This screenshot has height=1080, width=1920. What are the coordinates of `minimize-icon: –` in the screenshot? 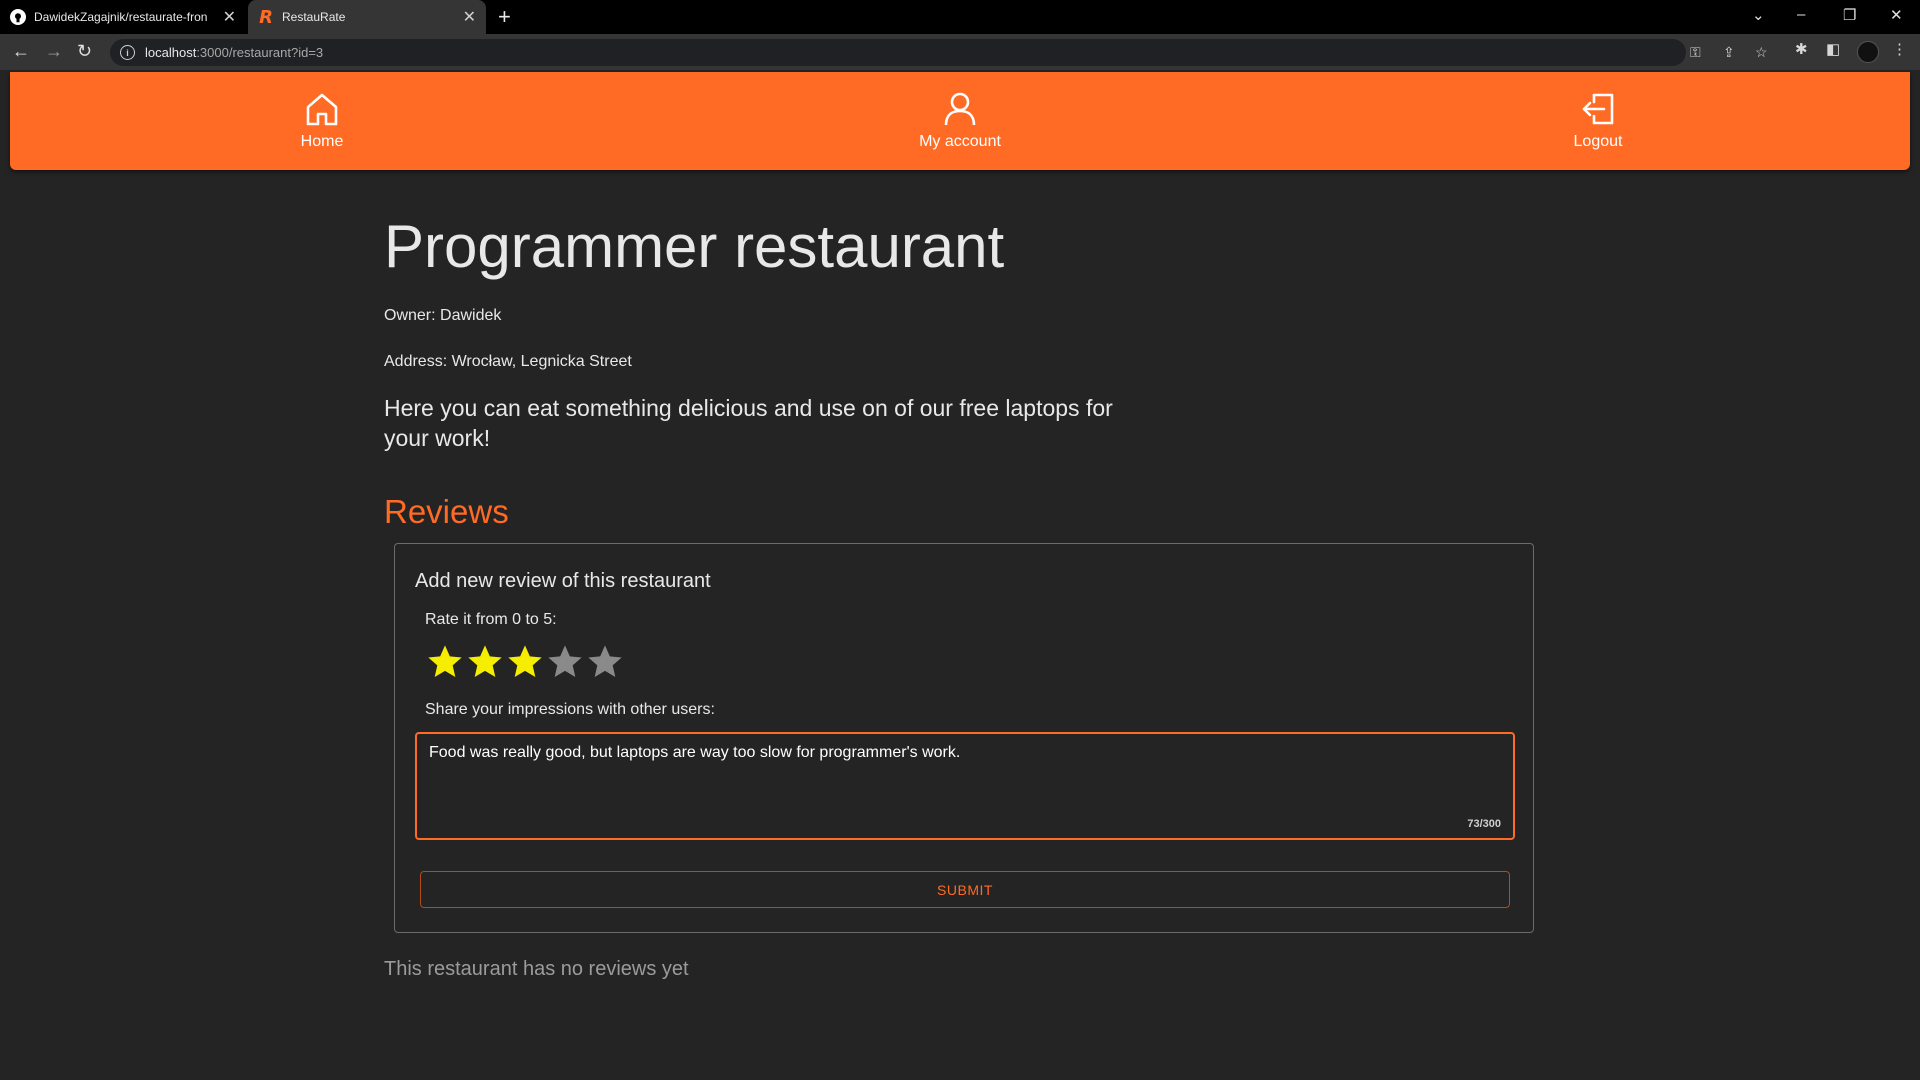 It's located at (1801, 14).